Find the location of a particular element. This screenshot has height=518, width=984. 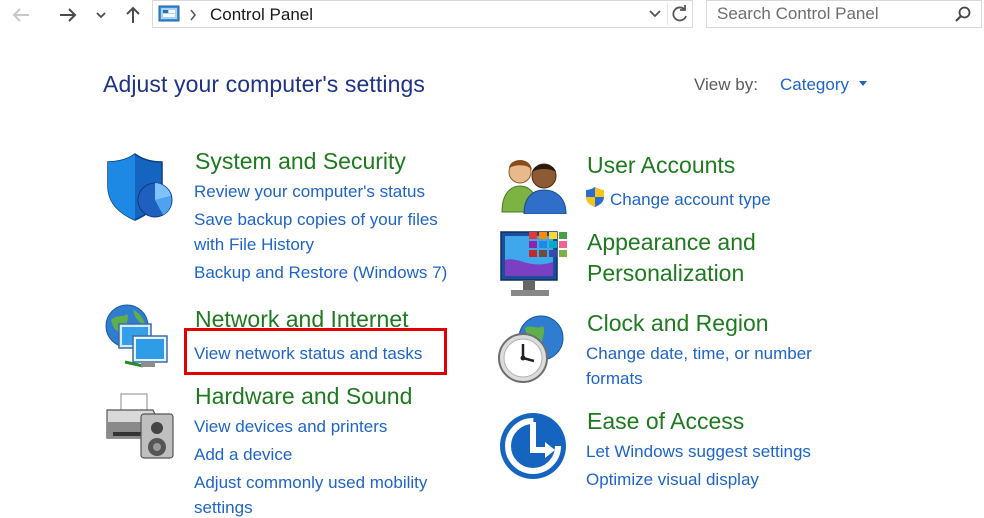

network-icon is located at coordinates (139, 336).